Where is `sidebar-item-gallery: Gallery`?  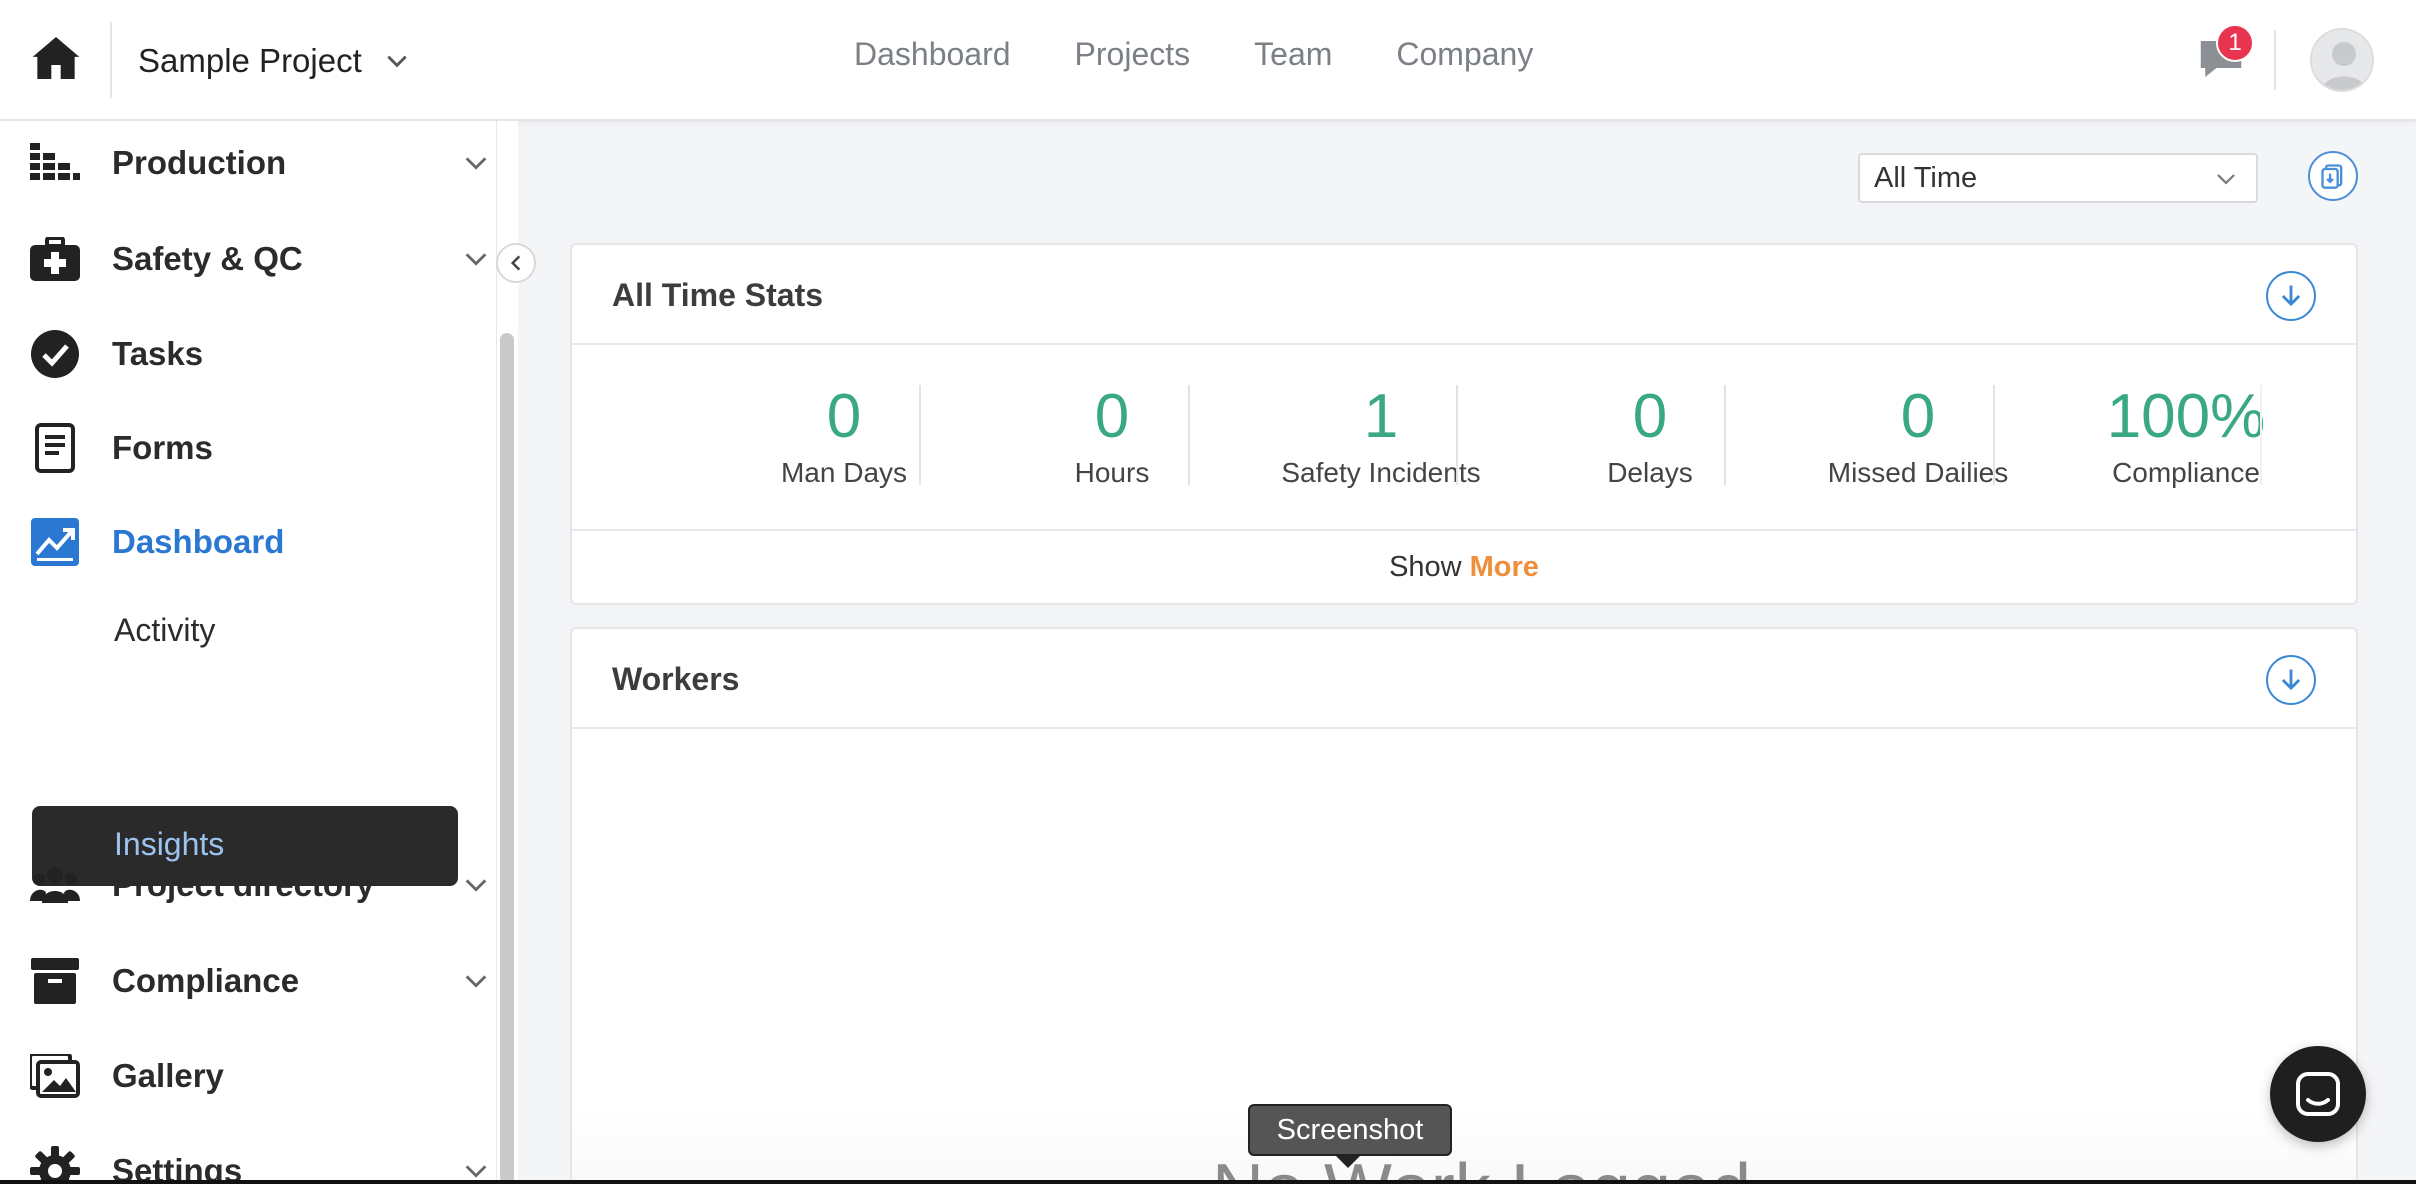 sidebar-item-gallery: Gallery is located at coordinates (248, 1076).